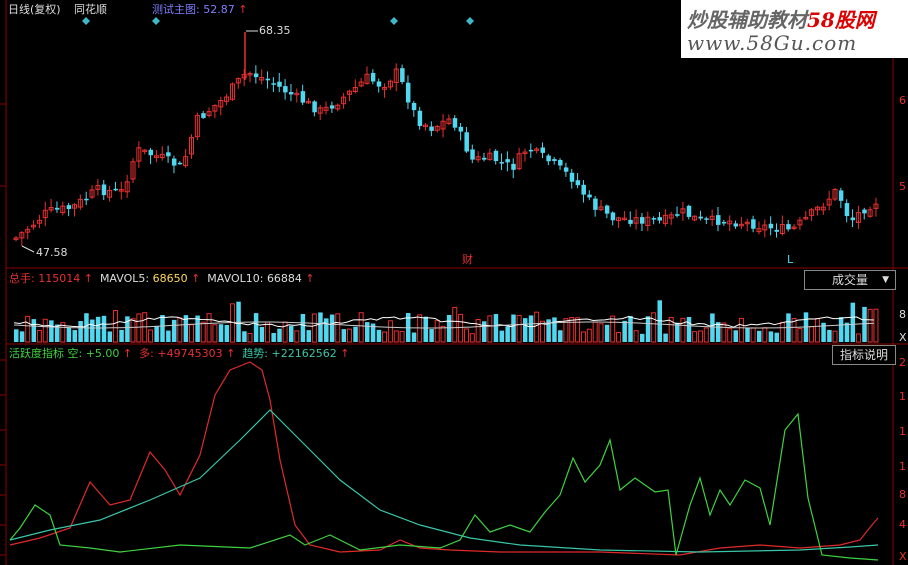 The width and height of the screenshot is (908, 565). Describe the element at coordinates (467, 259) in the screenshot. I see `event-cai-marker: 财` at that location.